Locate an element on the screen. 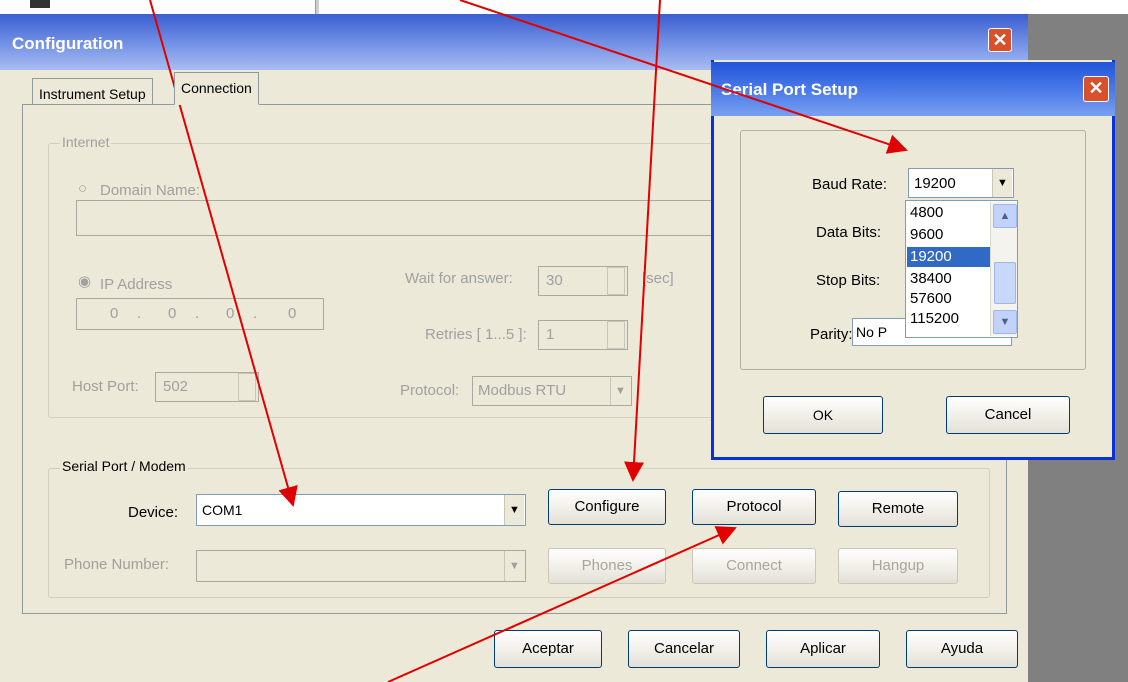  parity-label: Parity: is located at coordinates (831, 334).